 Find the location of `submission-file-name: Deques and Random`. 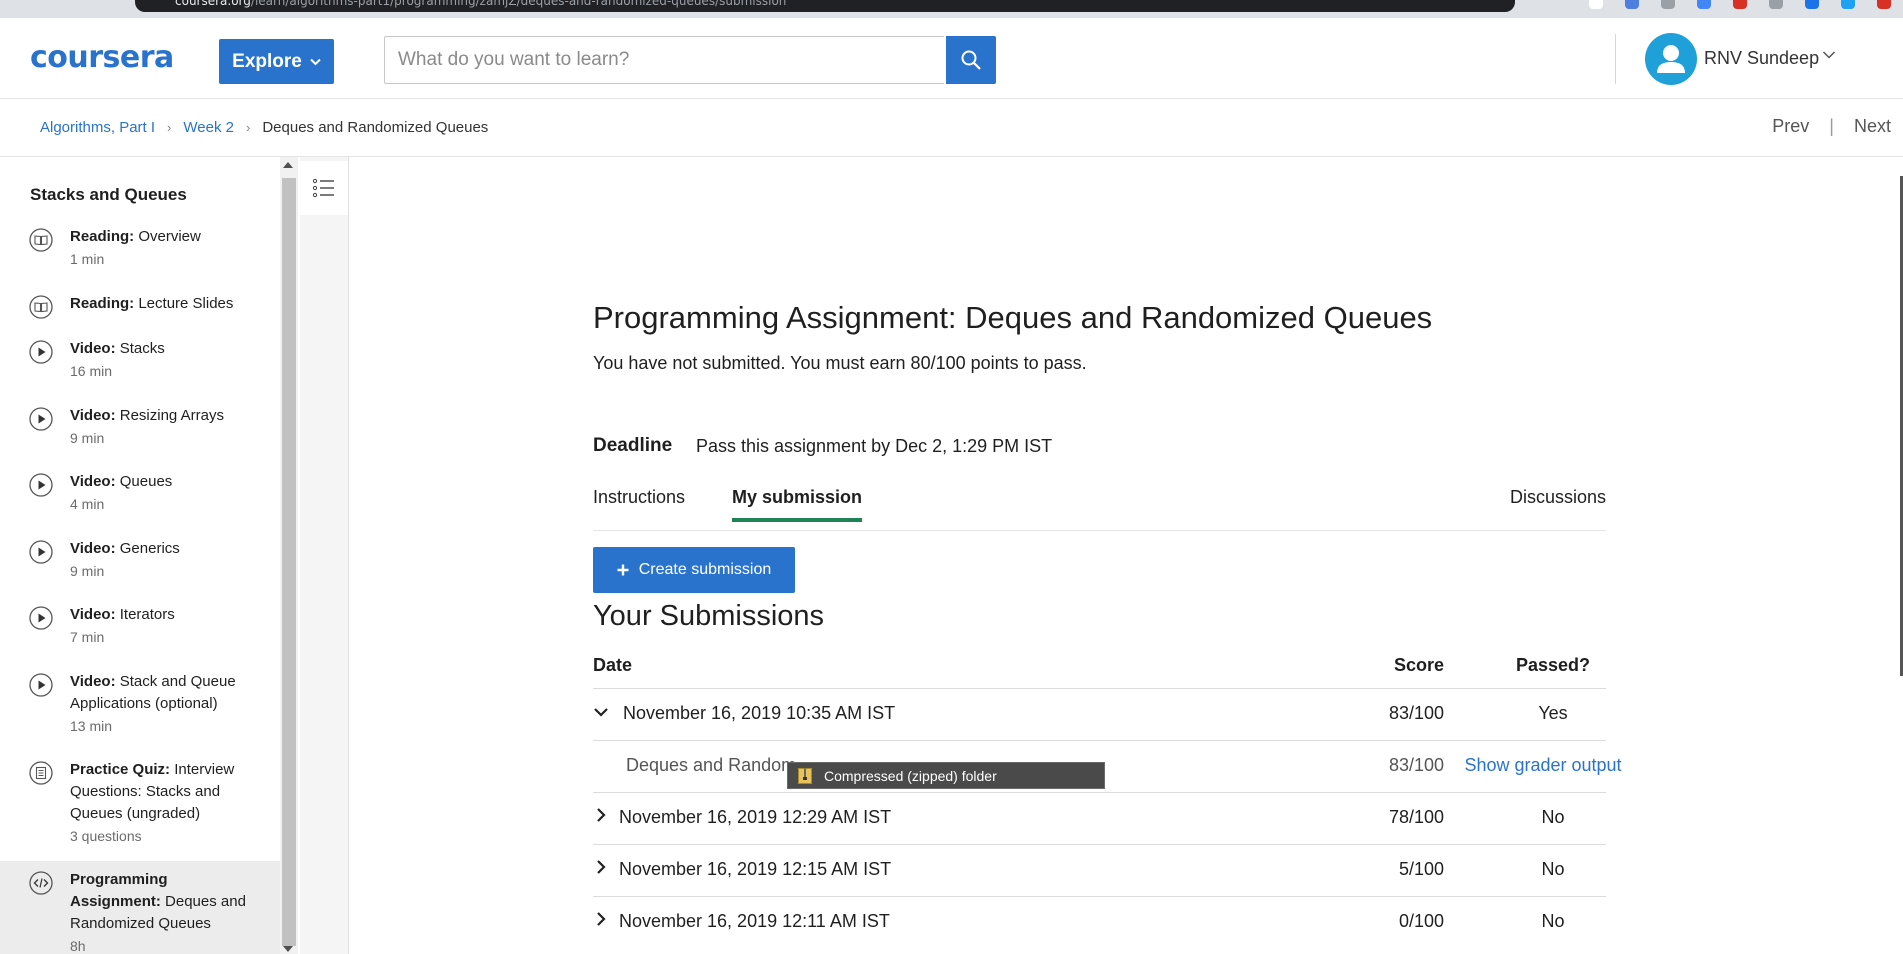

submission-file-name: Deques and Random is located at coordinates (711, 765).